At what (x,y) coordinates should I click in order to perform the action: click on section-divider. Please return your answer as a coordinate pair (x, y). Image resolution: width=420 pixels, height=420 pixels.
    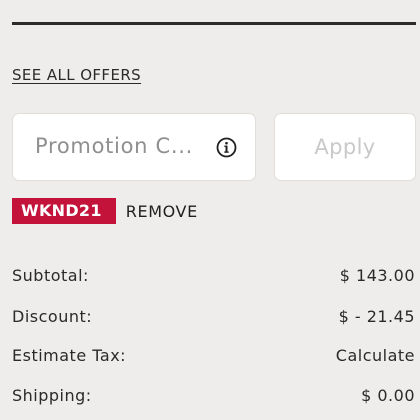
    Looking at the image, I should click on (214, 23).